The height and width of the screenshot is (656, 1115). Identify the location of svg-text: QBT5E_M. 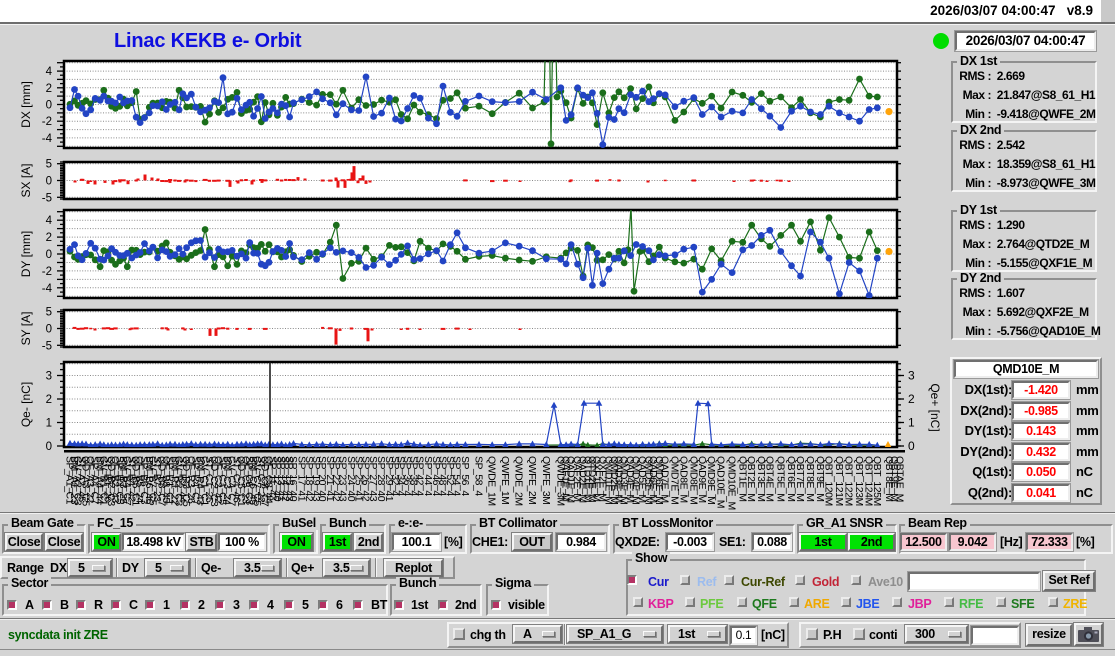
(780, 479).